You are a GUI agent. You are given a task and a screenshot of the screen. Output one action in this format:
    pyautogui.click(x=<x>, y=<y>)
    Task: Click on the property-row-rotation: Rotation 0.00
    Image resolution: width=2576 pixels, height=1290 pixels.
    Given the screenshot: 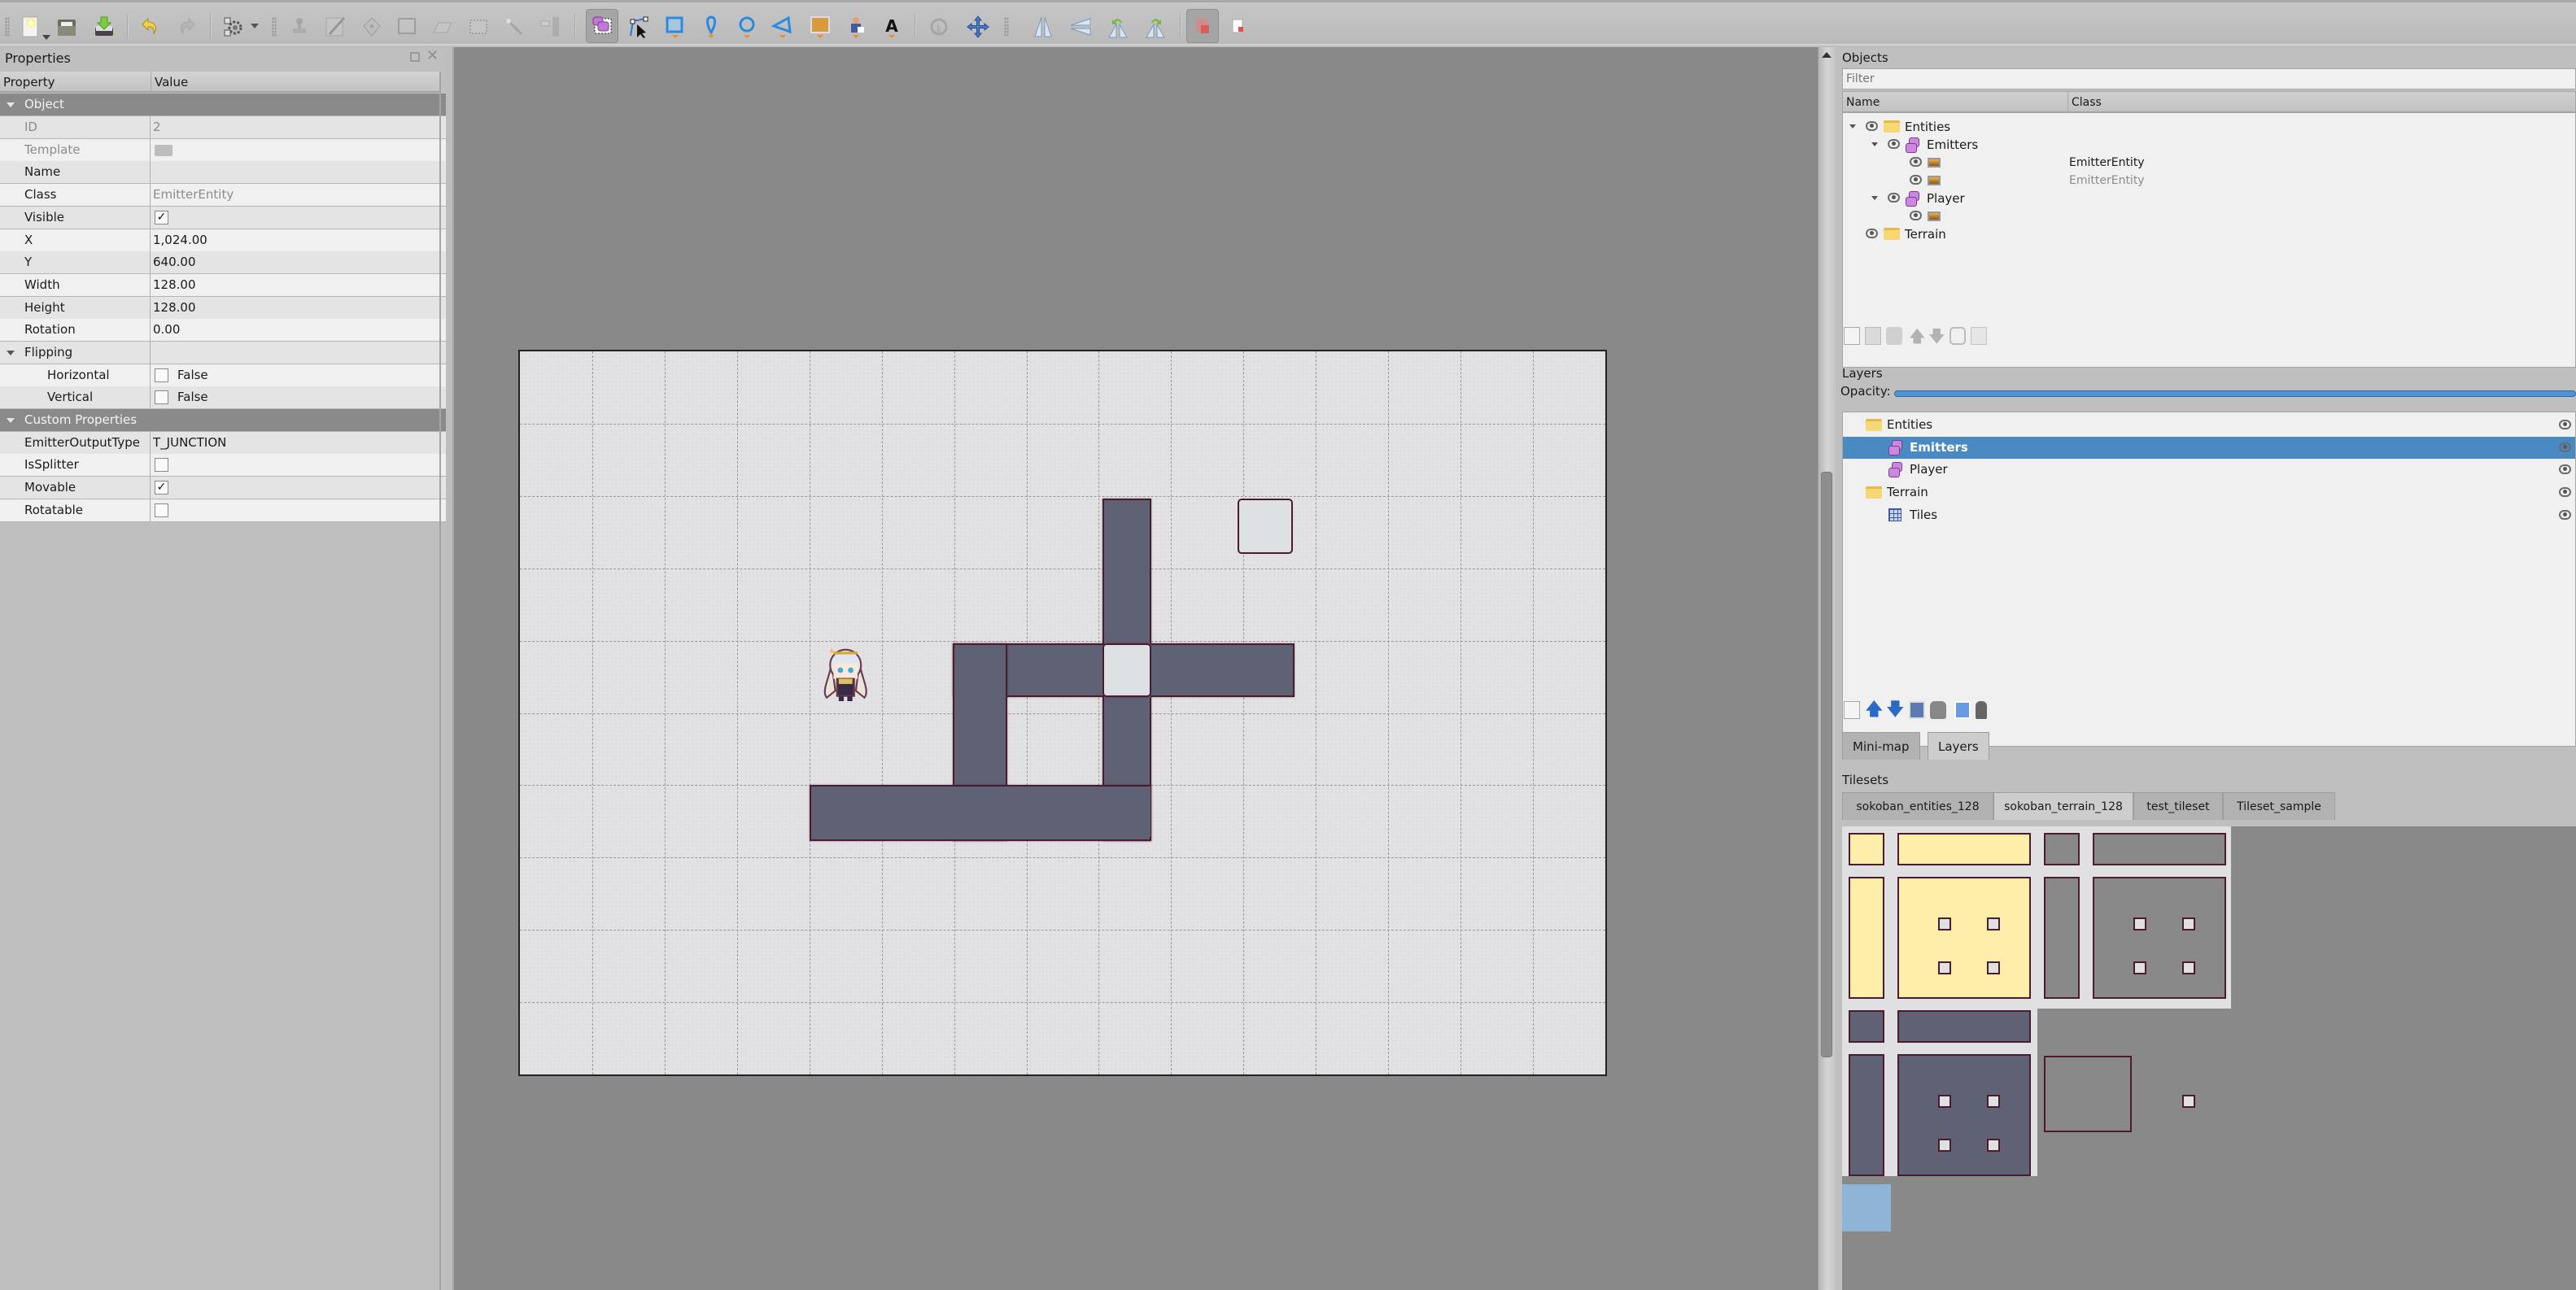 What is the action you would take?
    pyautogui.click(x=223, y=330)
    